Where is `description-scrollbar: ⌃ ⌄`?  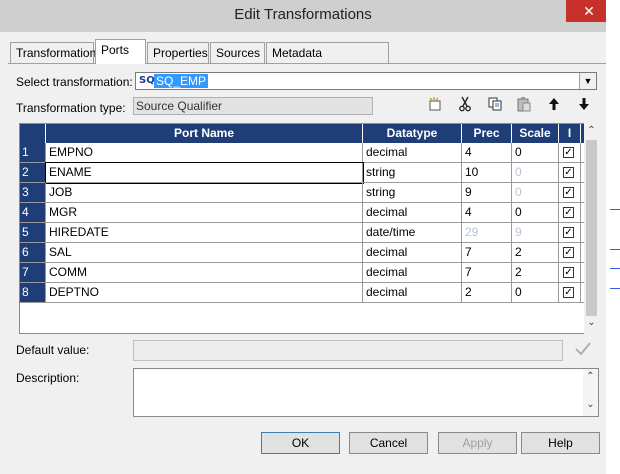 description-scrollbar: ⌃ ⌄ is located at coordinates (590, 392).